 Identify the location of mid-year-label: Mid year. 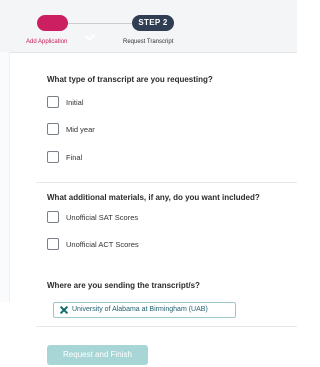
(80, 129).